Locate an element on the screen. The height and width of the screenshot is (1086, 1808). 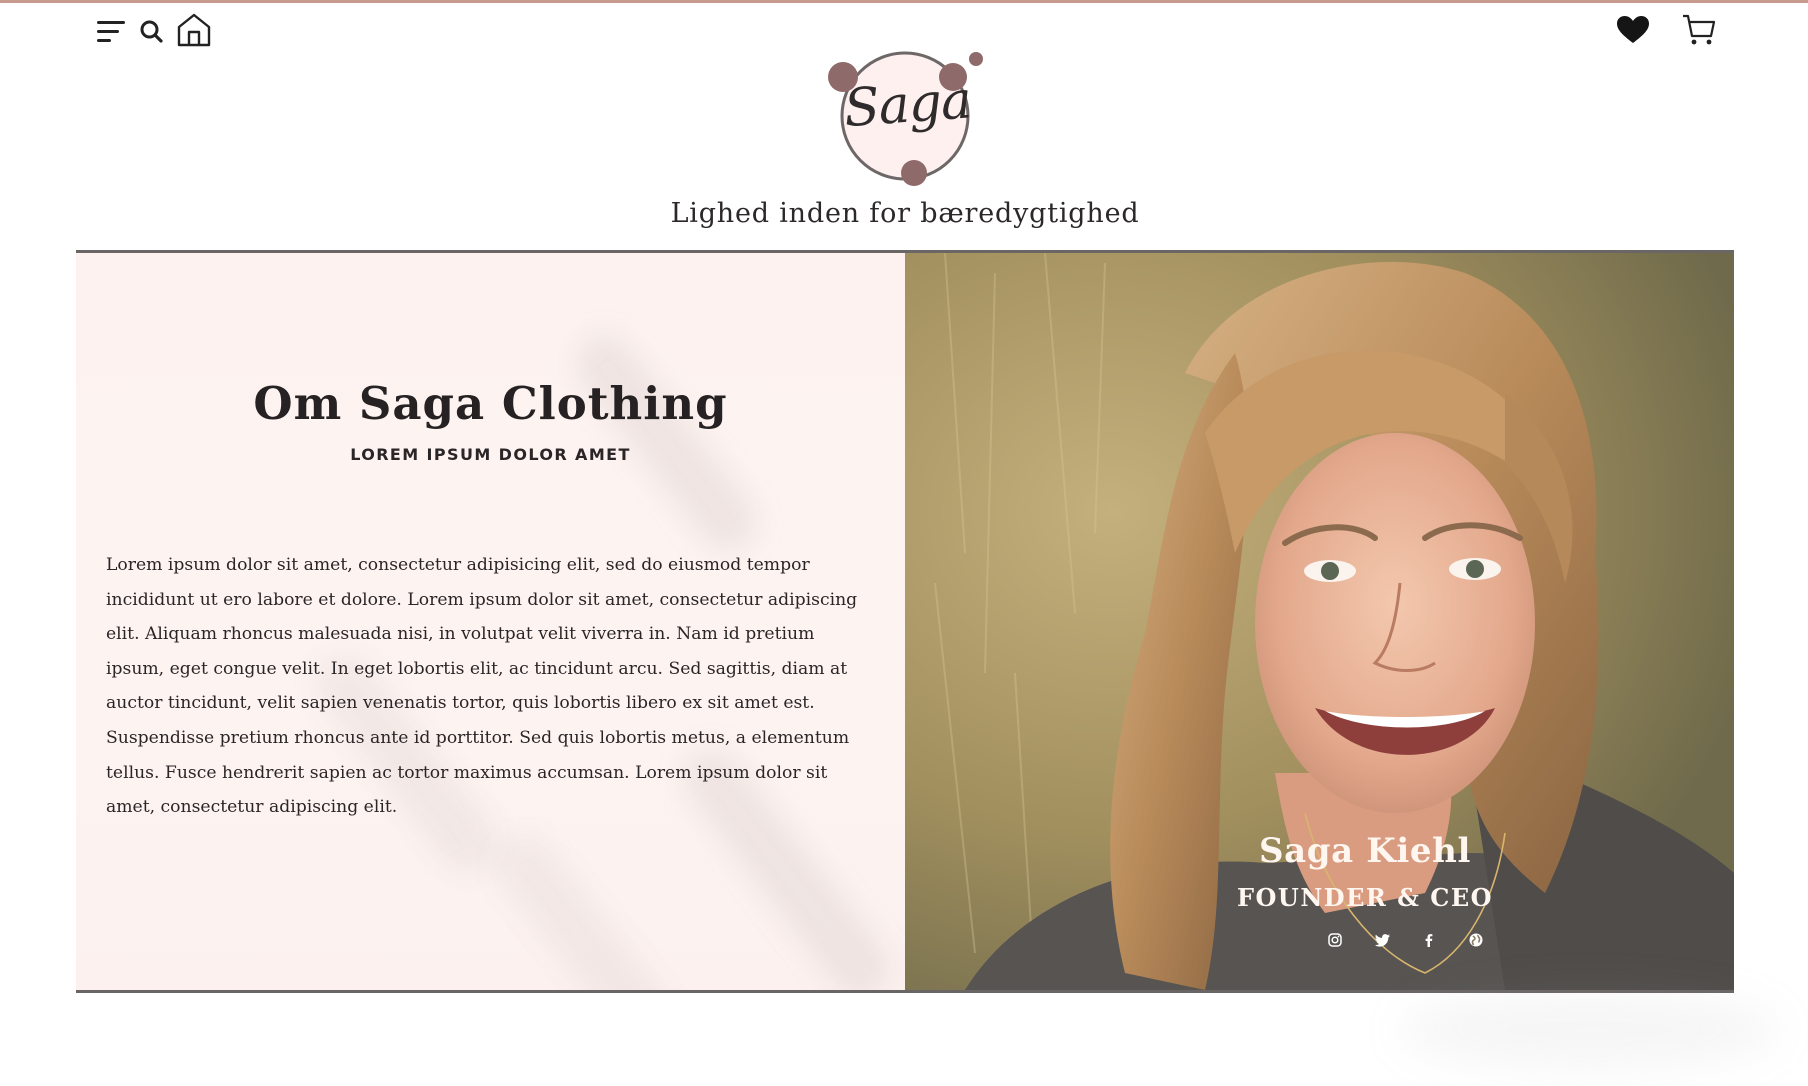
globe-icon is located at coordinates (1478, 942).